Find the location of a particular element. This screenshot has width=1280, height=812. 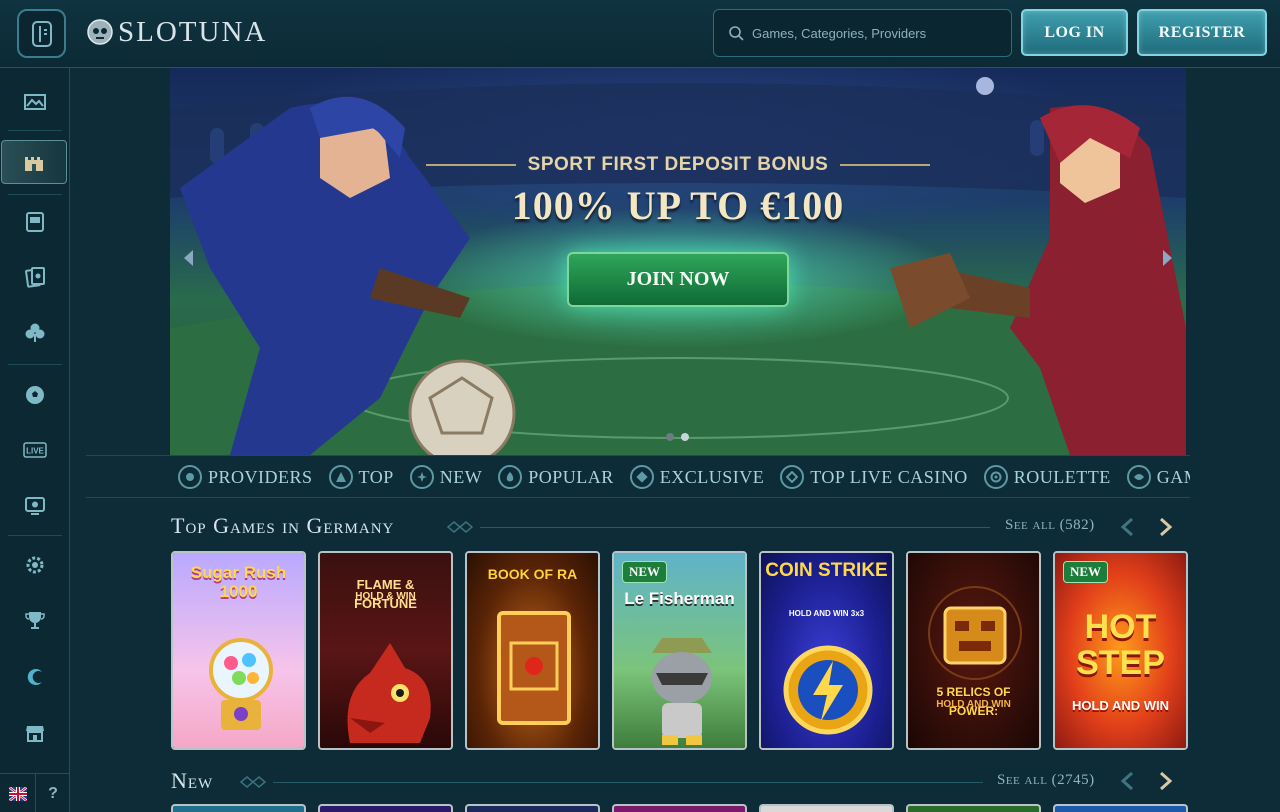

search-box is located at coordinates (862, 33).